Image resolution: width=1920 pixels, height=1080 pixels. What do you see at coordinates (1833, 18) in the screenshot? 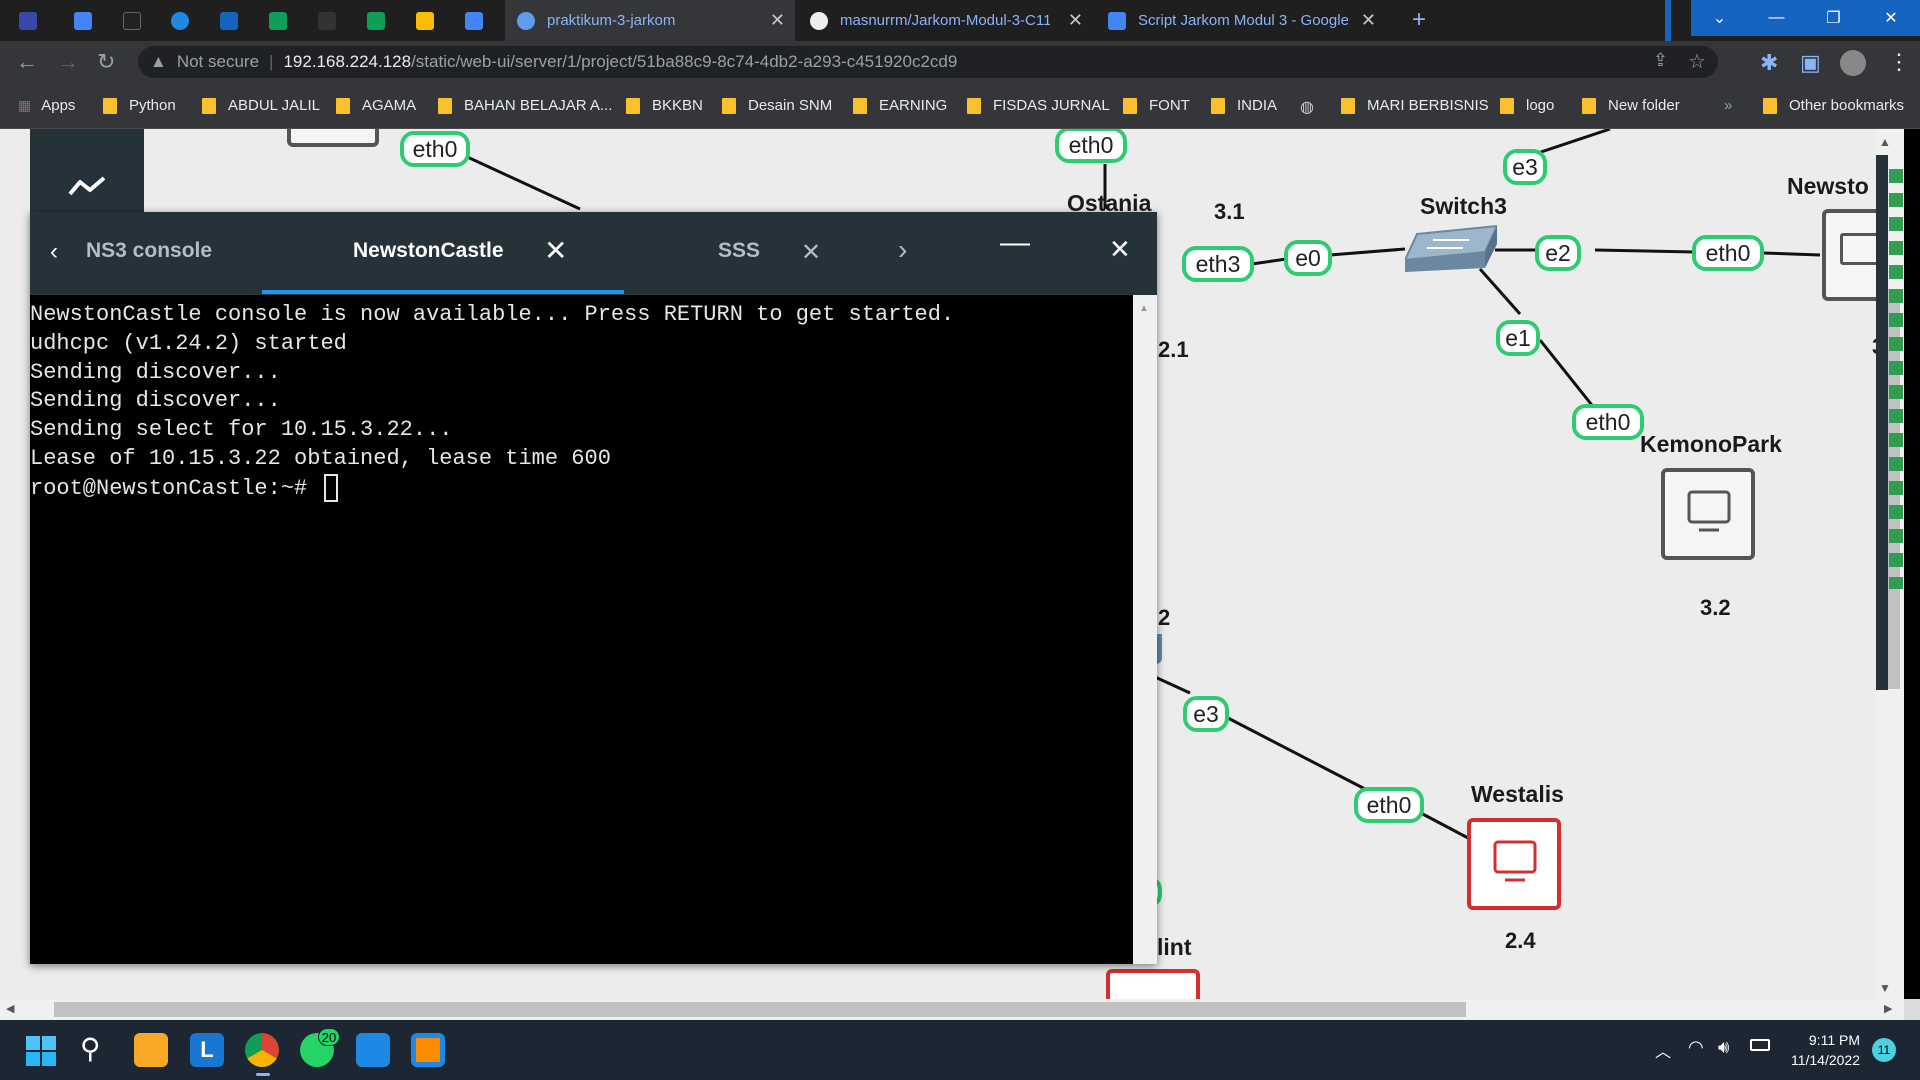
I see `restore-button: ❐` at bounding box center [1833, 18].